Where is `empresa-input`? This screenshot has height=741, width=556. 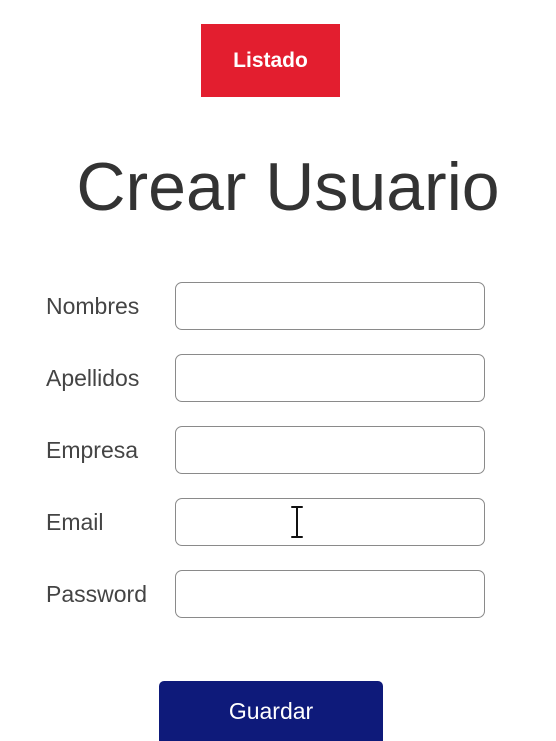
empresa-input is located at coordinates (330, 450).